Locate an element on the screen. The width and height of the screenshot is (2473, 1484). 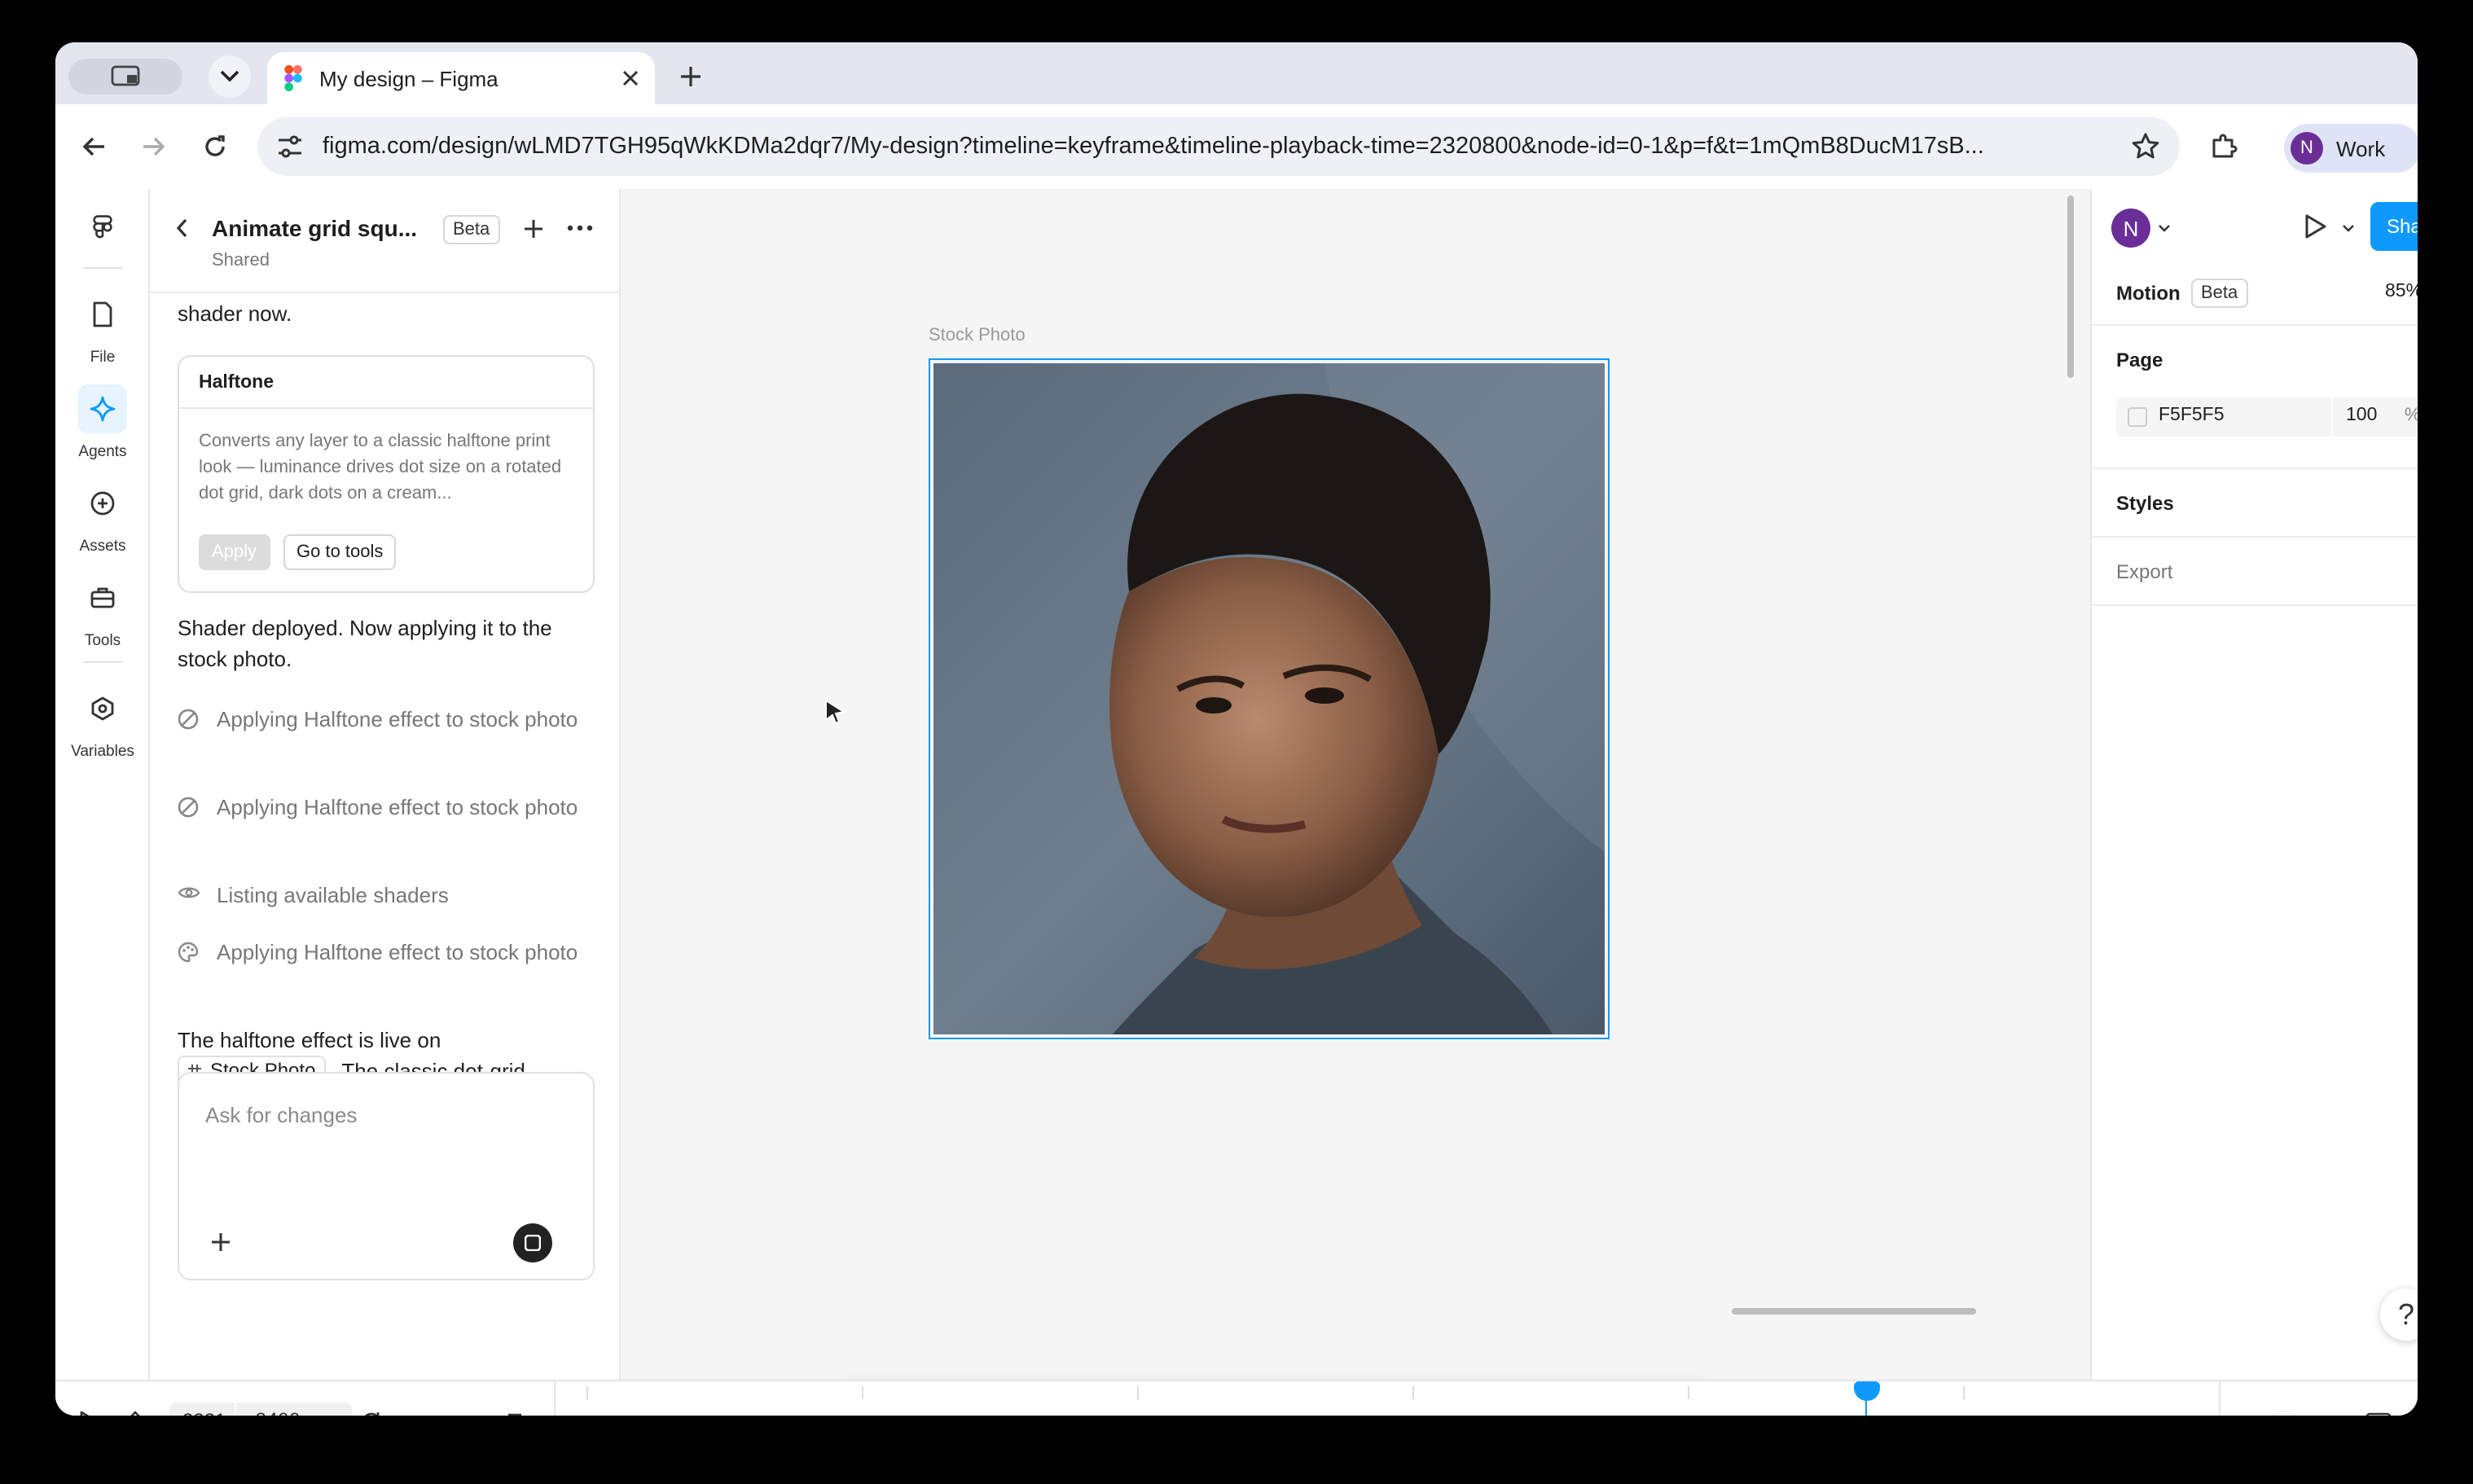
page-section: Page F5F5F5 100 % is located at coordinates (2255, 397).